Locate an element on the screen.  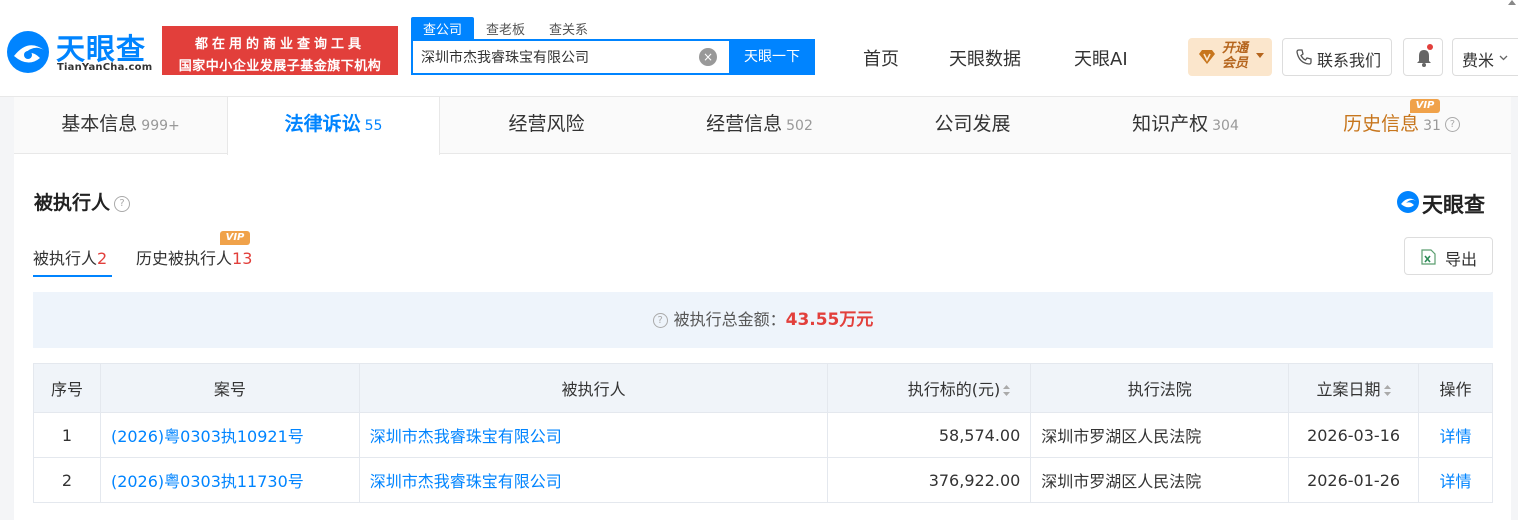
search-input is located at coordinates (556, 57).